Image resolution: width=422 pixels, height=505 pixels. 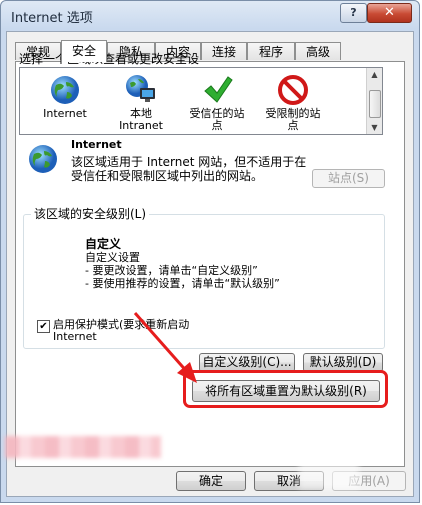 What do you see at coordinates (165, 347) in the screenshot?
I see `annotation-arrow` at bounding box center [165, 347].